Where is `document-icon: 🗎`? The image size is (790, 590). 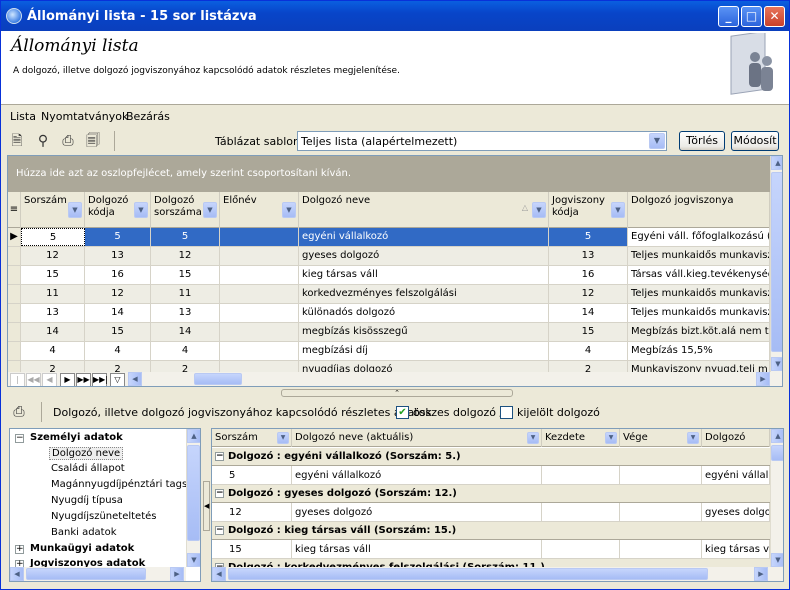
document-icon: 🗎 is located at coordinates (17, 141).